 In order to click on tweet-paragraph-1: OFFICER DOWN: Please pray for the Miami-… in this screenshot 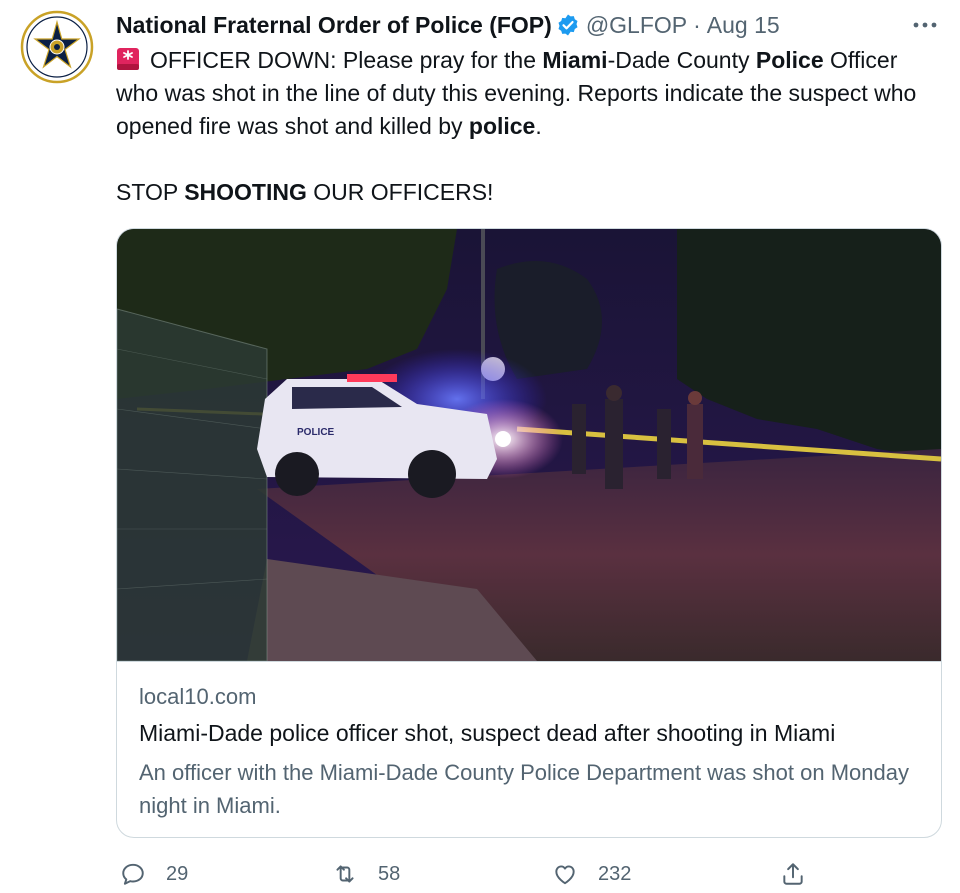, I will do `click(526, 93)`.